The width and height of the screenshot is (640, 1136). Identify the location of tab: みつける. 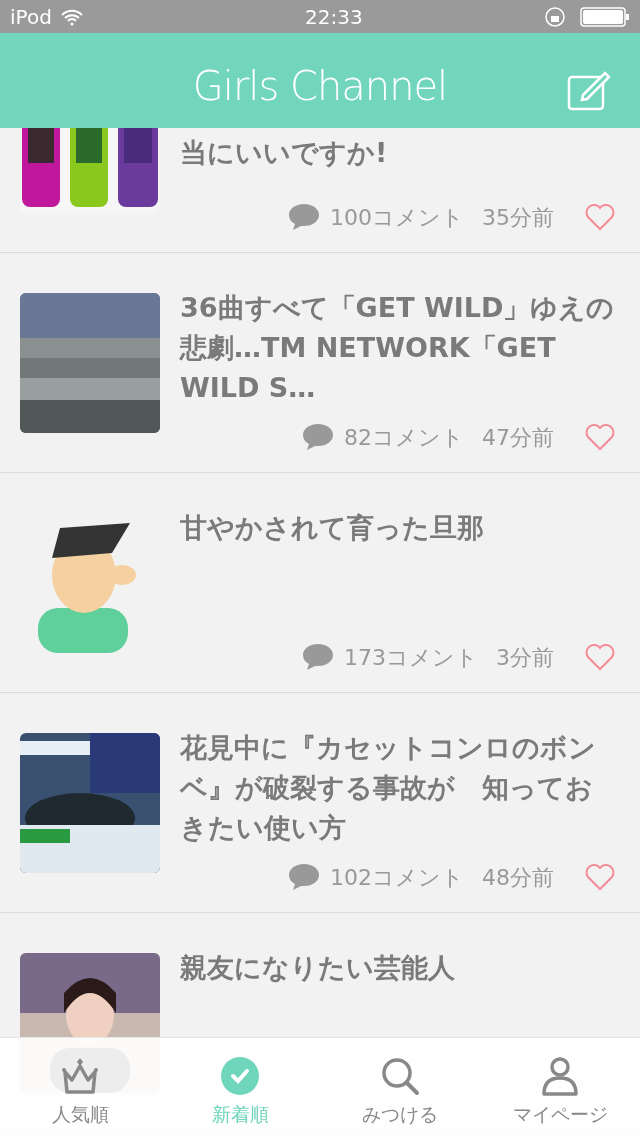
(400, 1087).